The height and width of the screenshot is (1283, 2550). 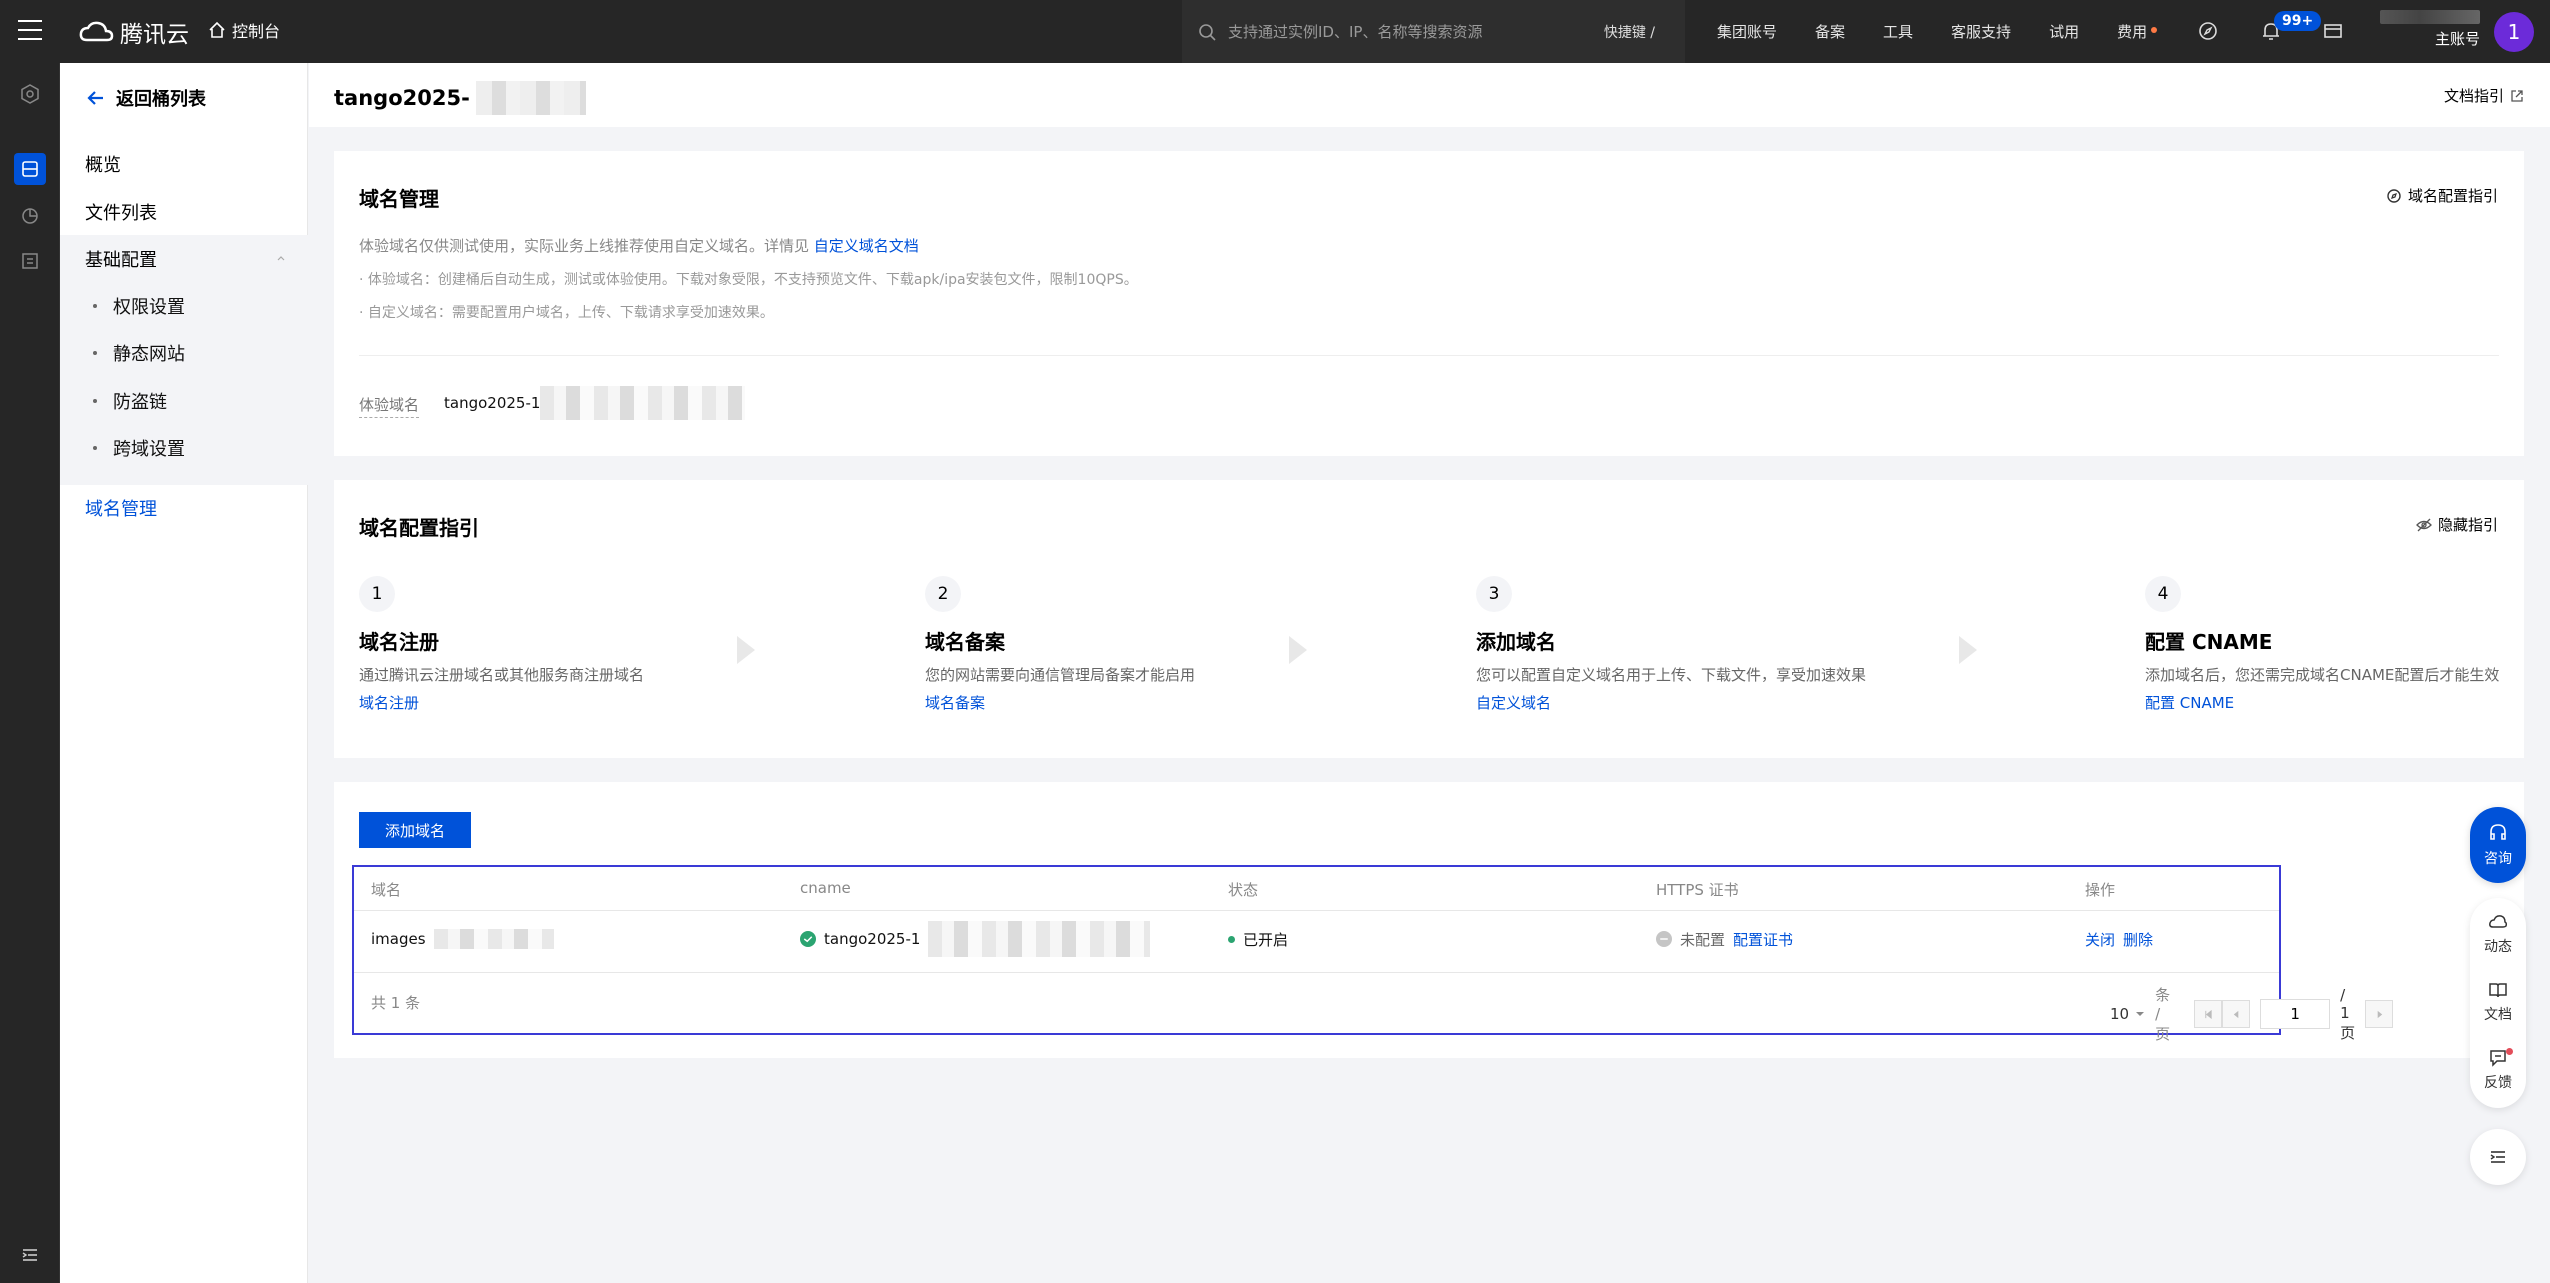 I want to click on trial-domain-text: tango2025-1, so click(x=492, y=403).